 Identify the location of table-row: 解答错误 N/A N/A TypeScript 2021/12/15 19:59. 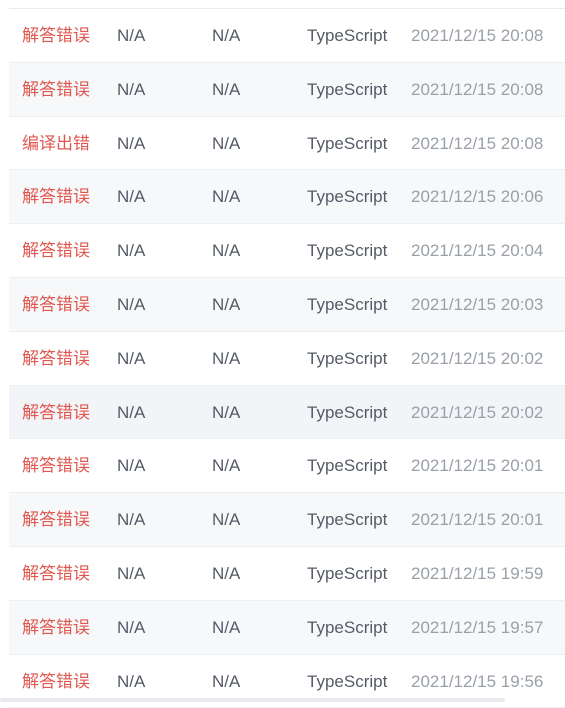
(287, 574).